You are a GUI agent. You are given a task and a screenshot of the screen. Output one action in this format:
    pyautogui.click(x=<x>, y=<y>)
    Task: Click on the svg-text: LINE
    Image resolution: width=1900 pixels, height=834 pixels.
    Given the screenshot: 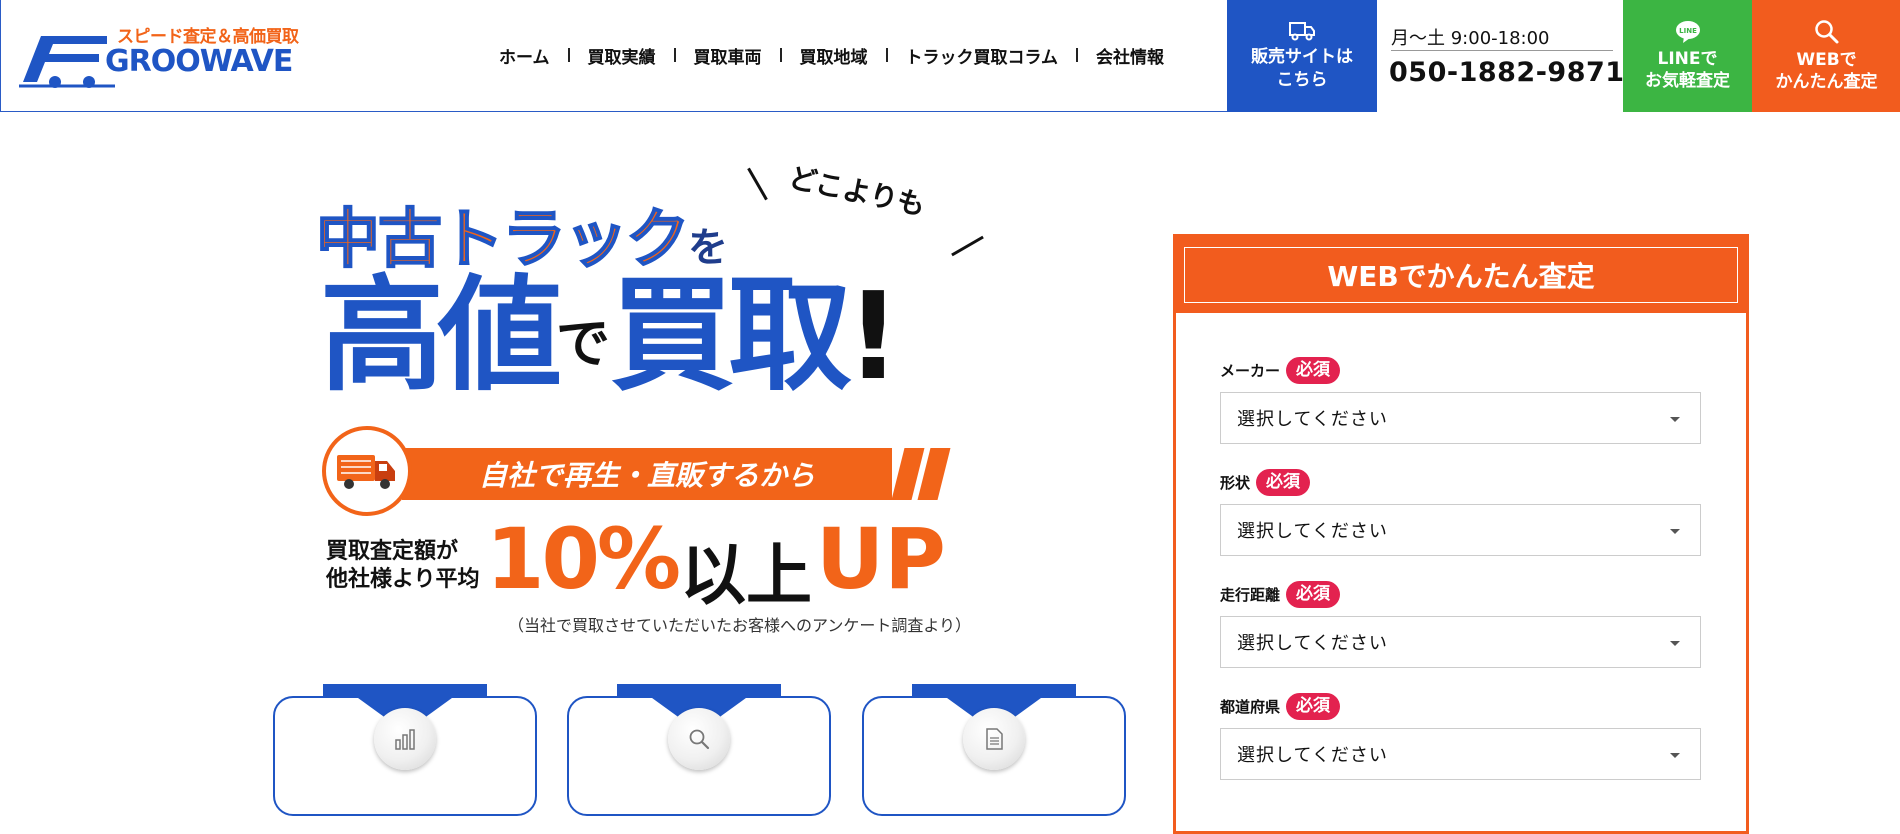 What is the action you would take?
    pyautogui.click(x=1688, y=31)
    